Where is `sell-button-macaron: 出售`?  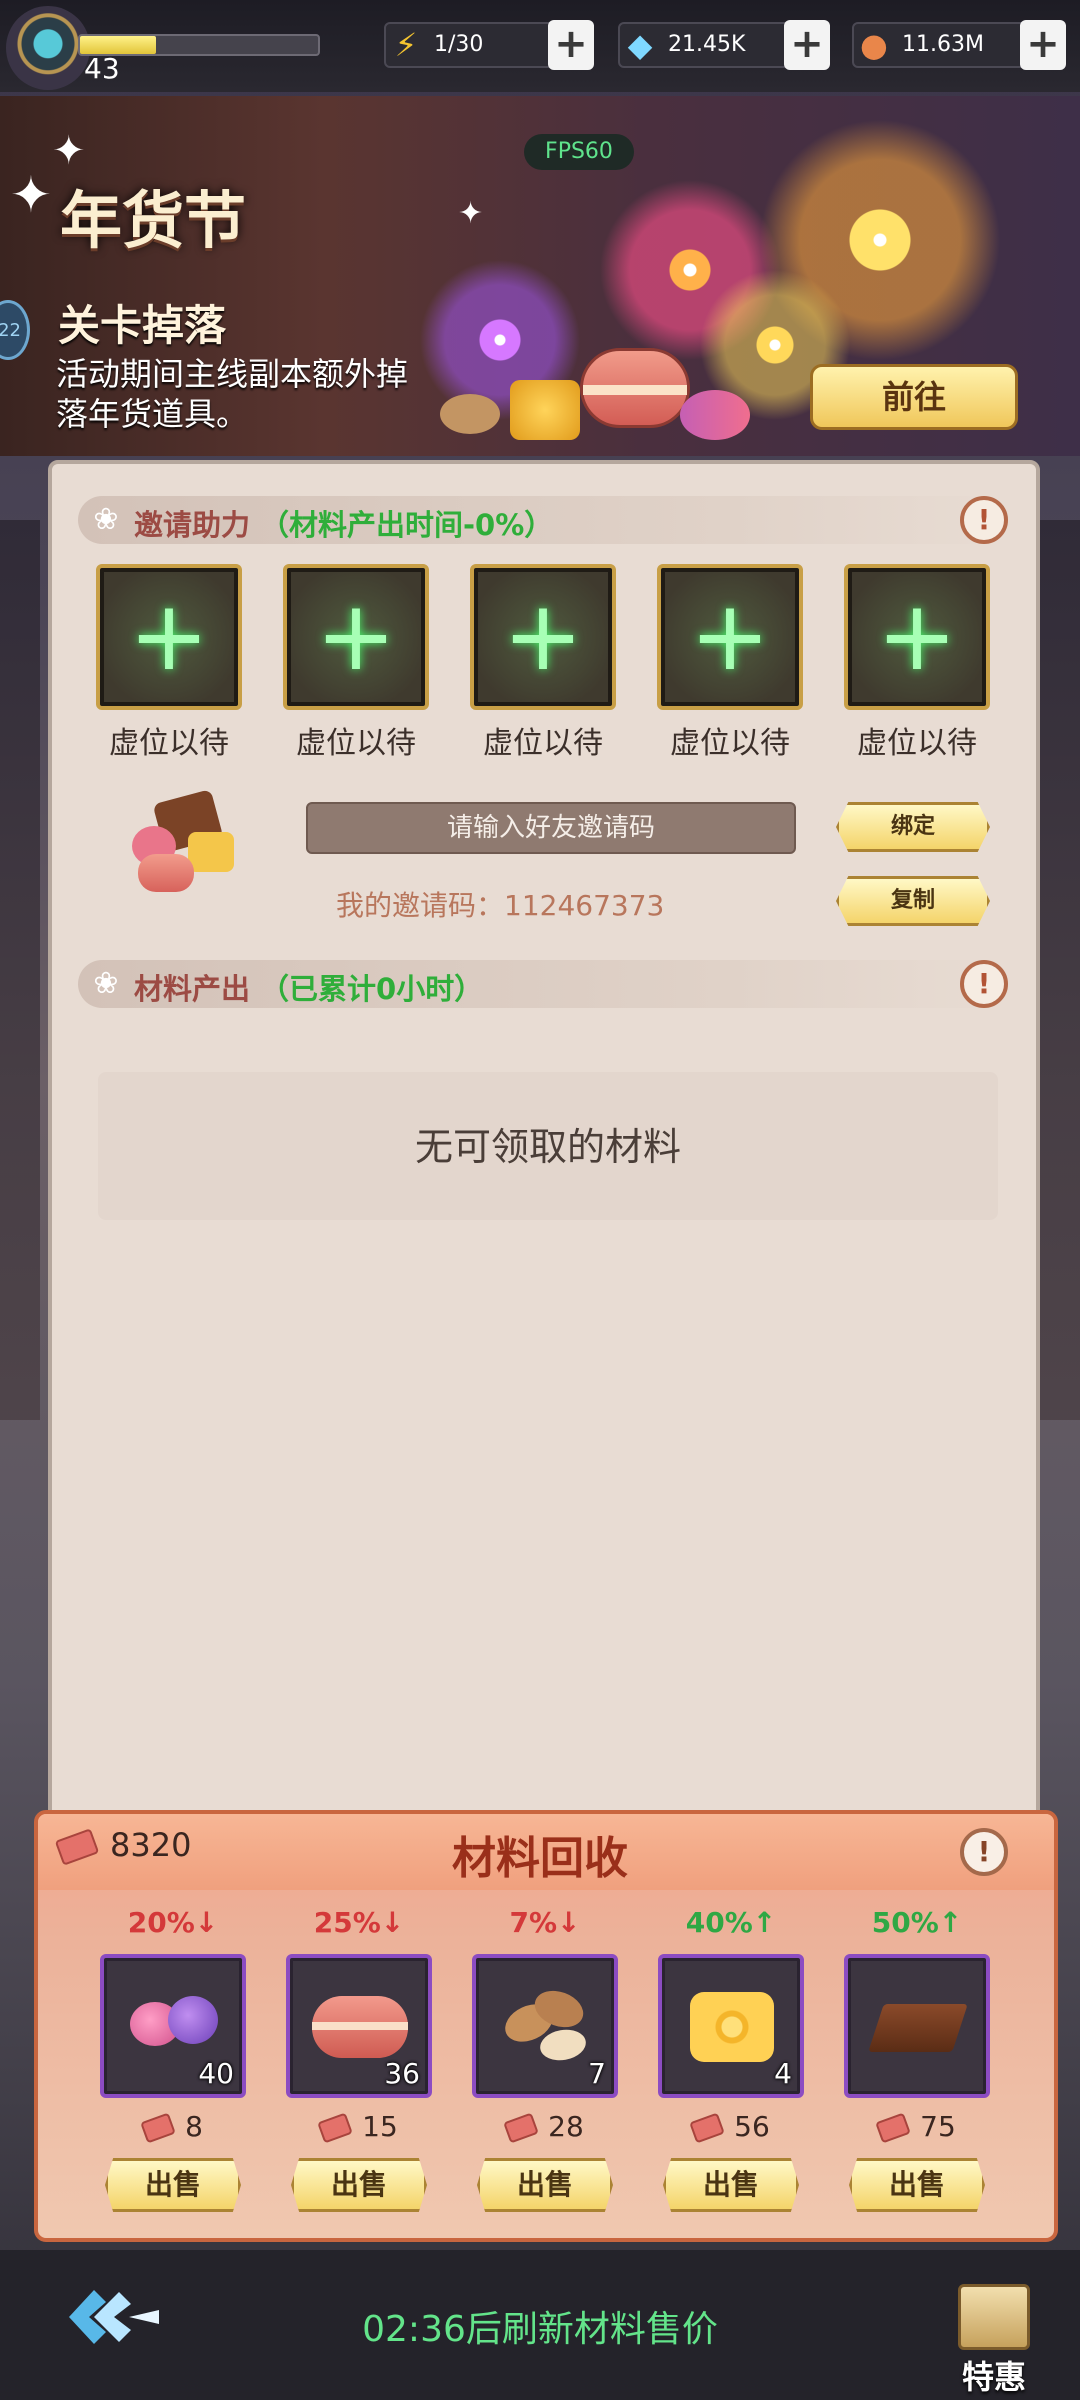 sell-button-macaron: 出售 is located at coordinates (359, 2185).